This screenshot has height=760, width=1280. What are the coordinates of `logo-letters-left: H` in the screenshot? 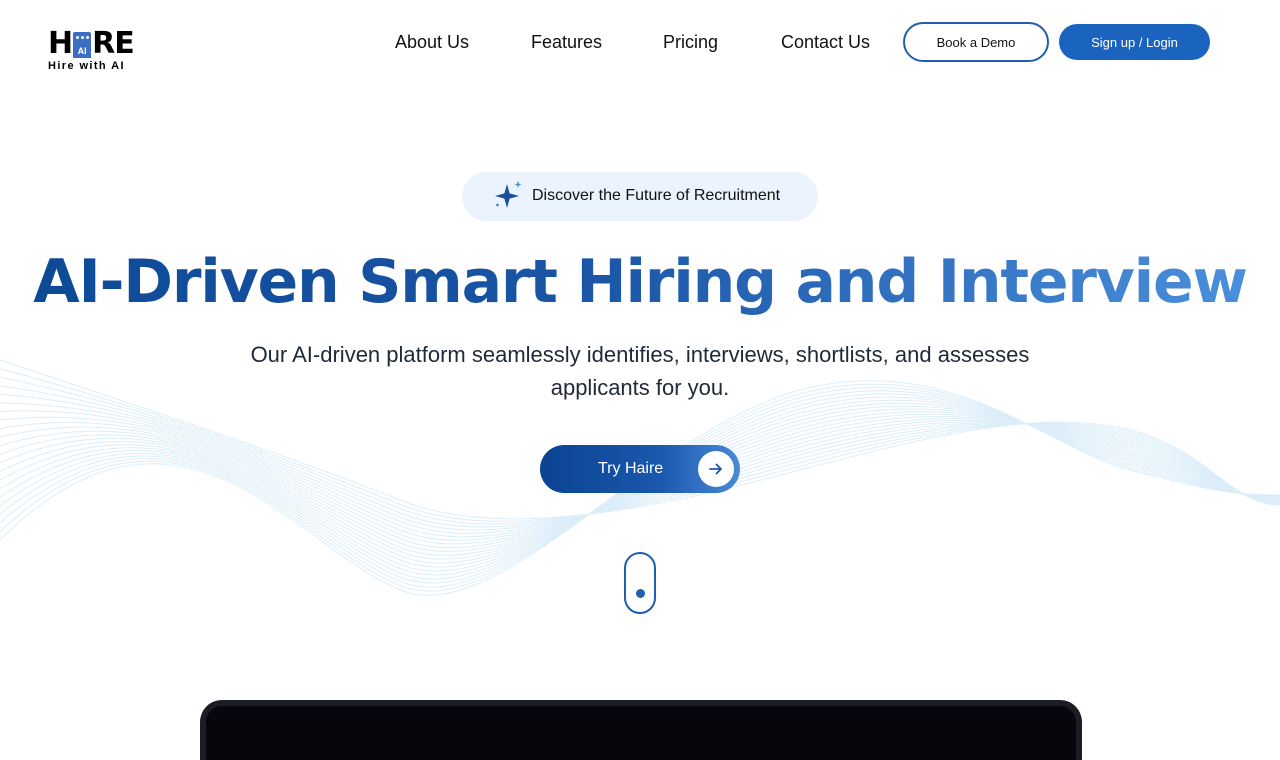 It's located at (60, 43).